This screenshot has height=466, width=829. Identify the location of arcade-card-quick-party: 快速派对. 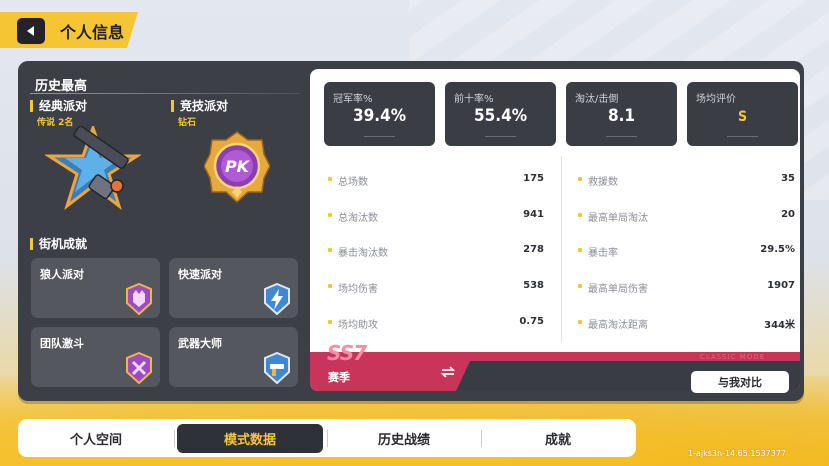
(233, 288).